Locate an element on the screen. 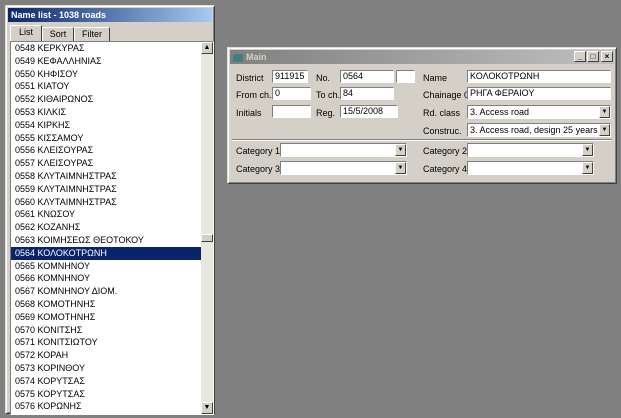 Image resolution: width=621 pixels, height=418 pixels. arrow-up-icon: ▲ is located at coordinates (207, 47).